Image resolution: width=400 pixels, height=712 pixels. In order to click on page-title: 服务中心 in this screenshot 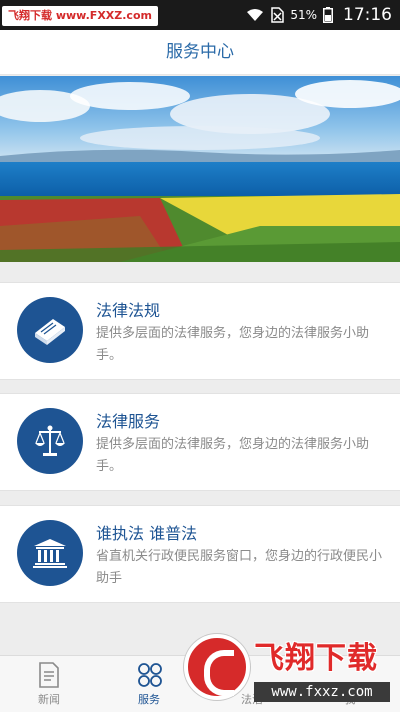, I will do `click(200, 52)`.